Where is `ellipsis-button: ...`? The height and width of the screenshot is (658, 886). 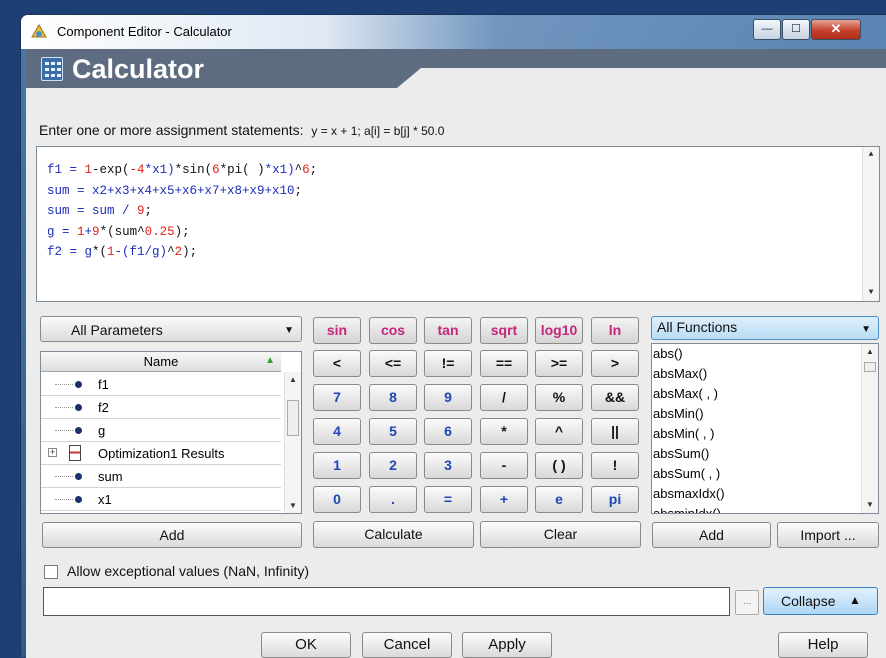
ellipsis-button: ... is located at coordinates (747, 602).